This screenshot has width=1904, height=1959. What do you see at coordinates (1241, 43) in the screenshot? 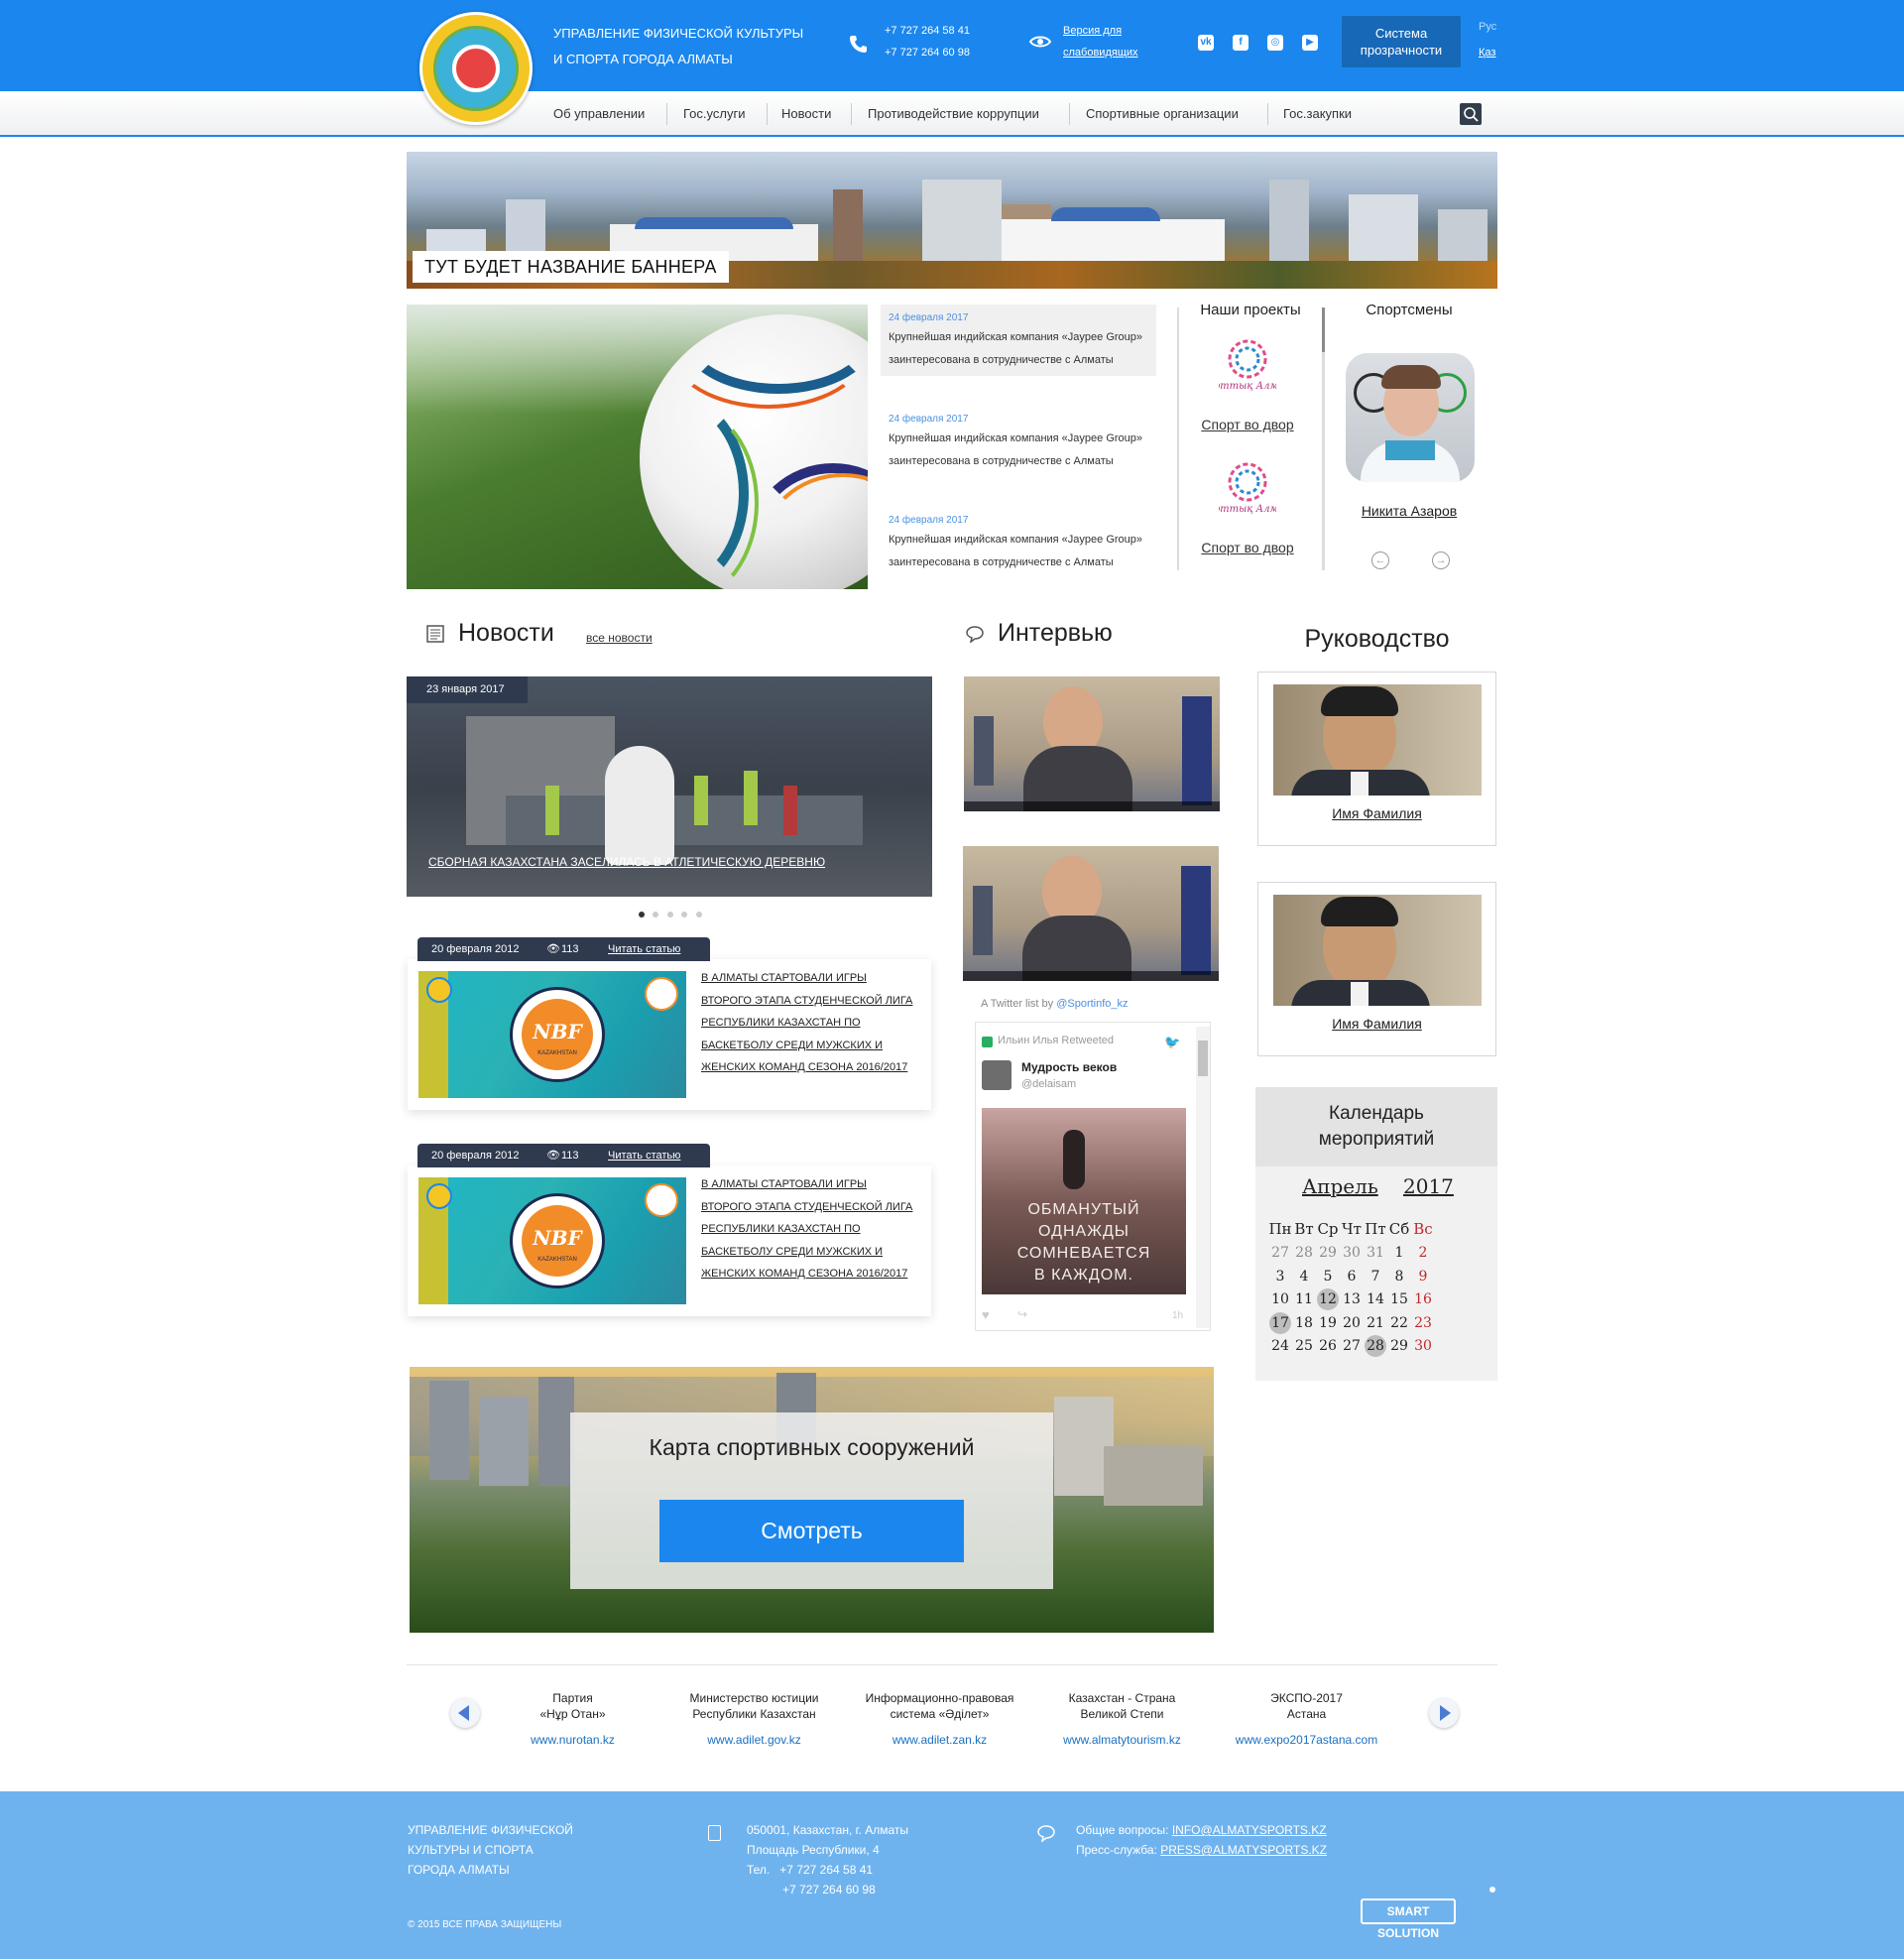
I see `facebook-icon: f` at bounding box center [1241, 43].